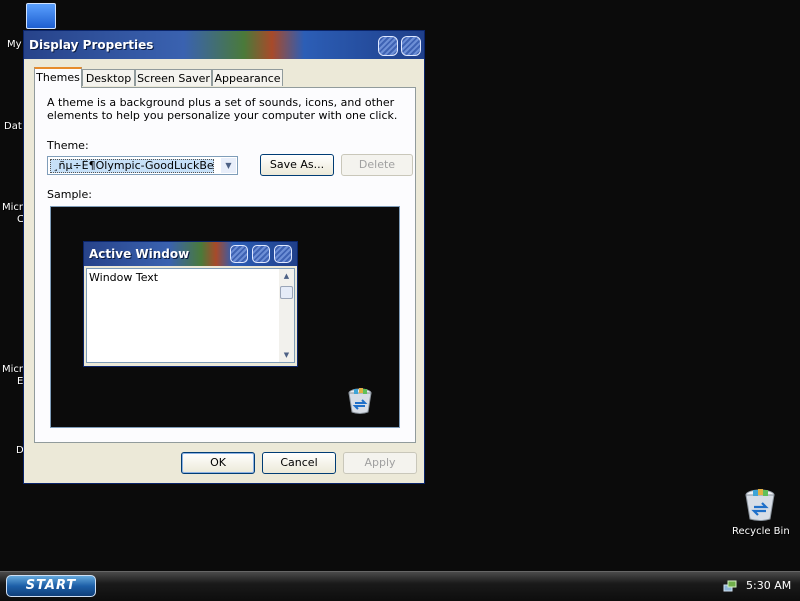  What do you see at coordinates (239, 254) in the screenshot?
I see `sample-minimize-icon` at bounding box center [239, 254].